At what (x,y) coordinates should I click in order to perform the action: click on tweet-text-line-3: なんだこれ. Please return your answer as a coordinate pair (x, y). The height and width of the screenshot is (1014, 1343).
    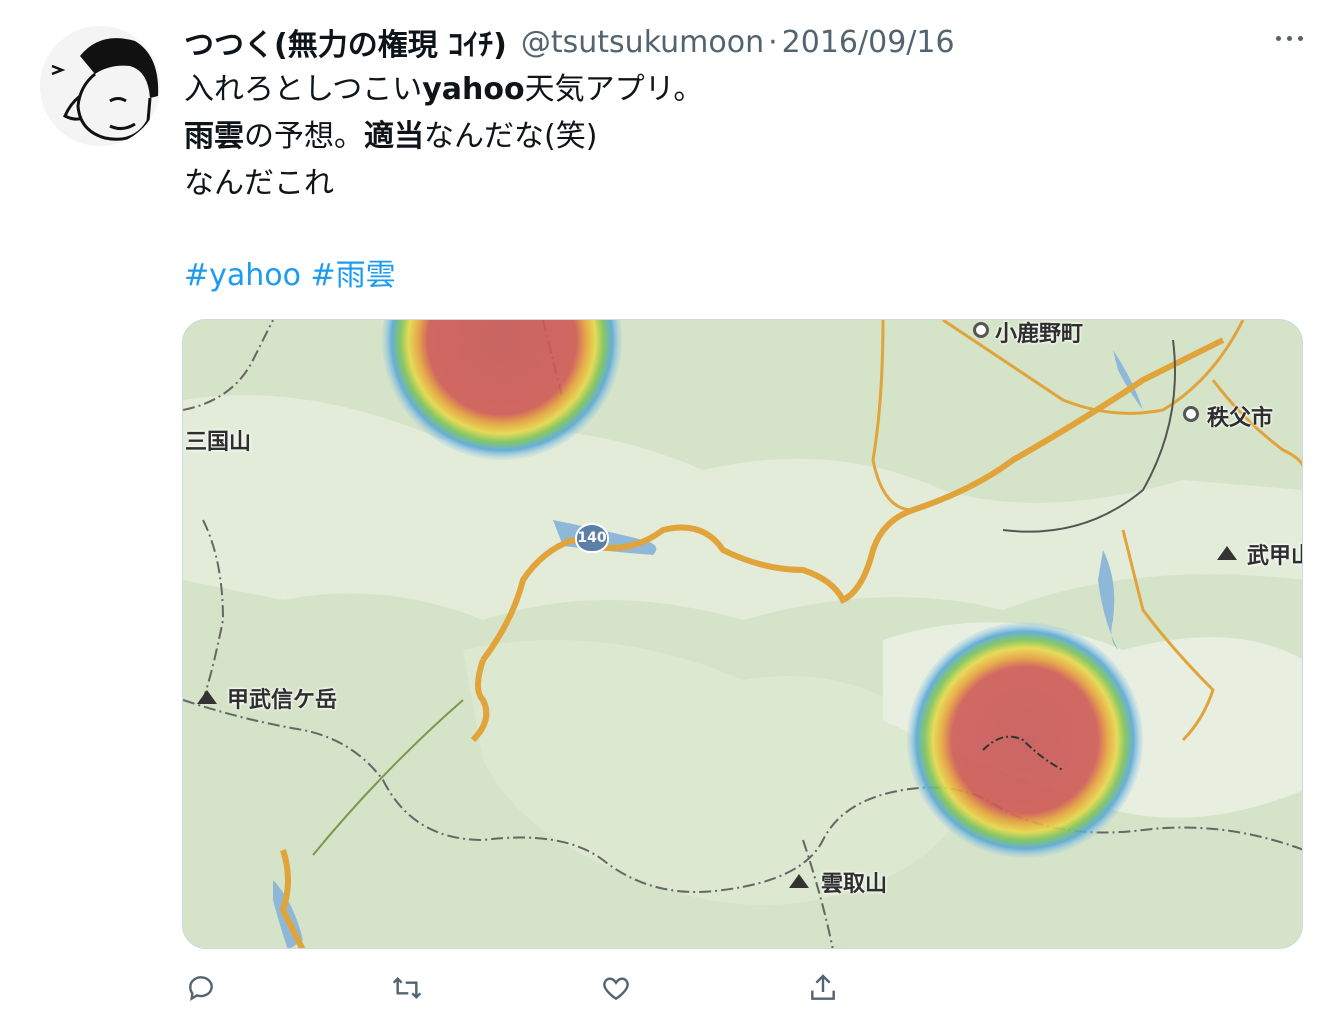
    Looking at the image, I should click on (259, 183).